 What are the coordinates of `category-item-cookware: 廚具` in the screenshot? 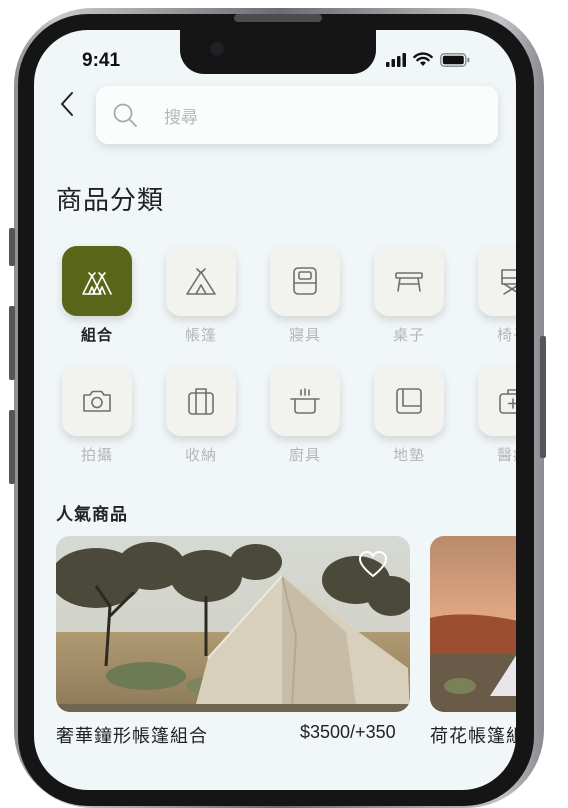 It's located at (305, 415).